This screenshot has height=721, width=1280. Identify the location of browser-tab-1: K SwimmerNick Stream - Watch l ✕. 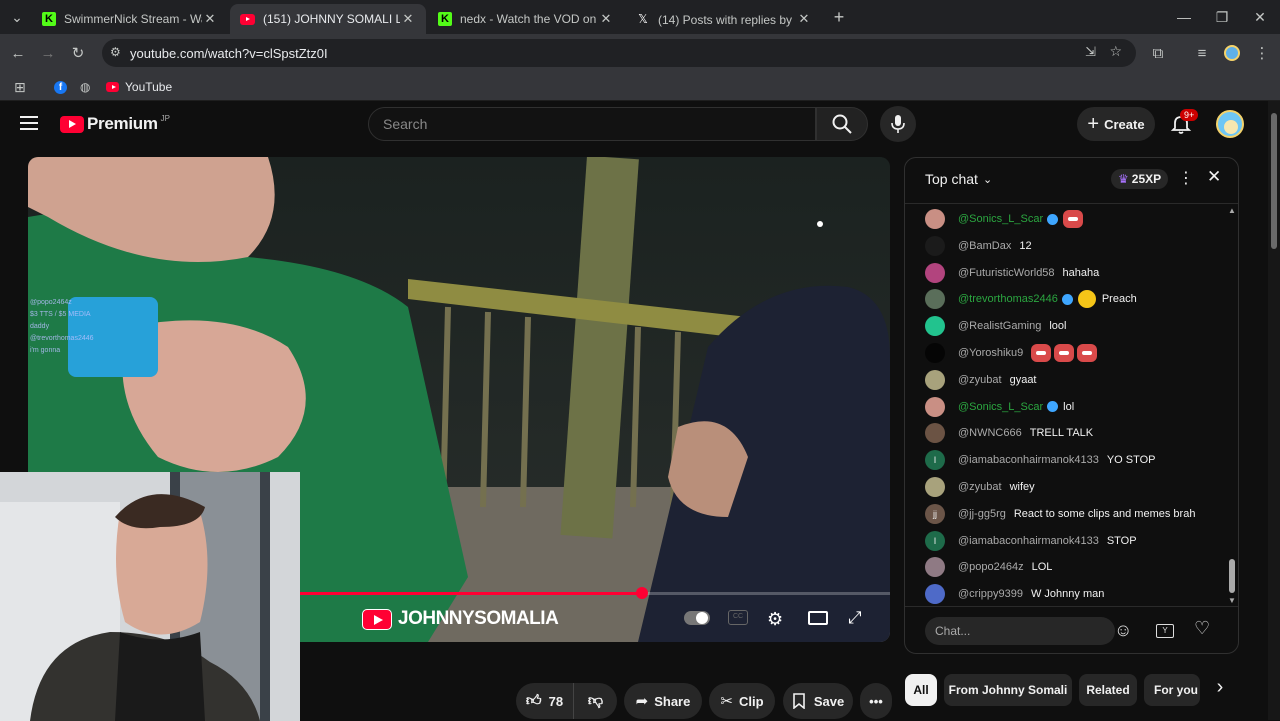
(130, 19).